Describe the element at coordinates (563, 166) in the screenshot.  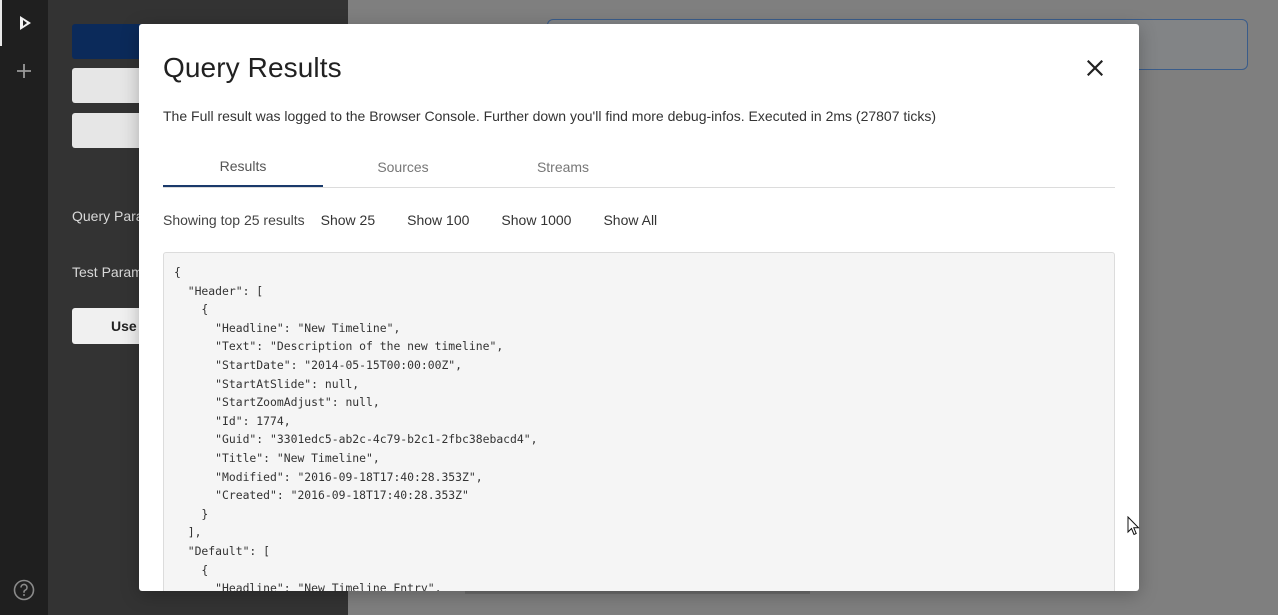
I see `tab-streams: Streams` at that location.